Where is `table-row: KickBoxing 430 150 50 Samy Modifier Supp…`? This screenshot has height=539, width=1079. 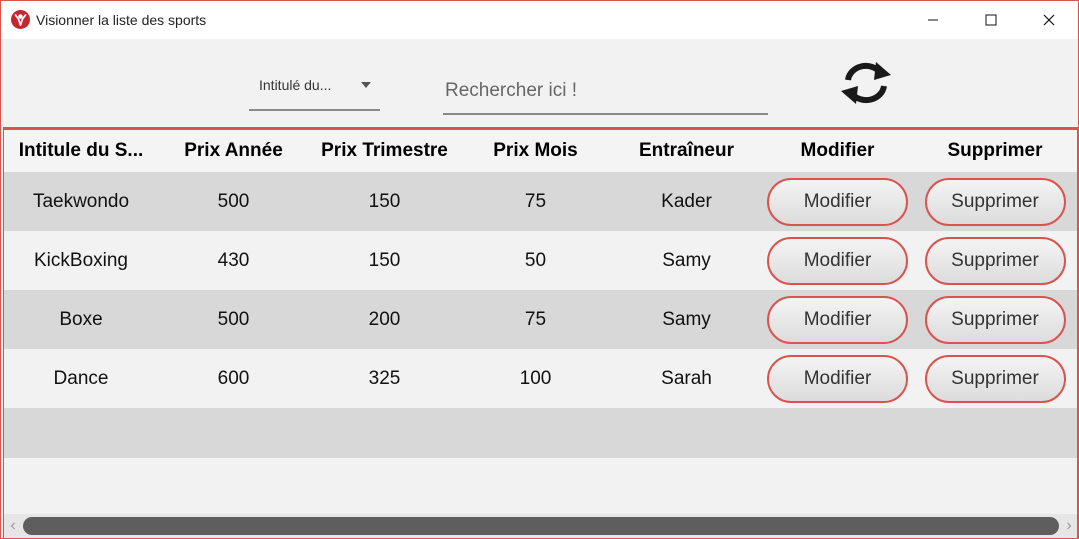 table-row: KickBoxing 430 150 50 Samy Modifier Supp… is located at coordinates (540, 260).